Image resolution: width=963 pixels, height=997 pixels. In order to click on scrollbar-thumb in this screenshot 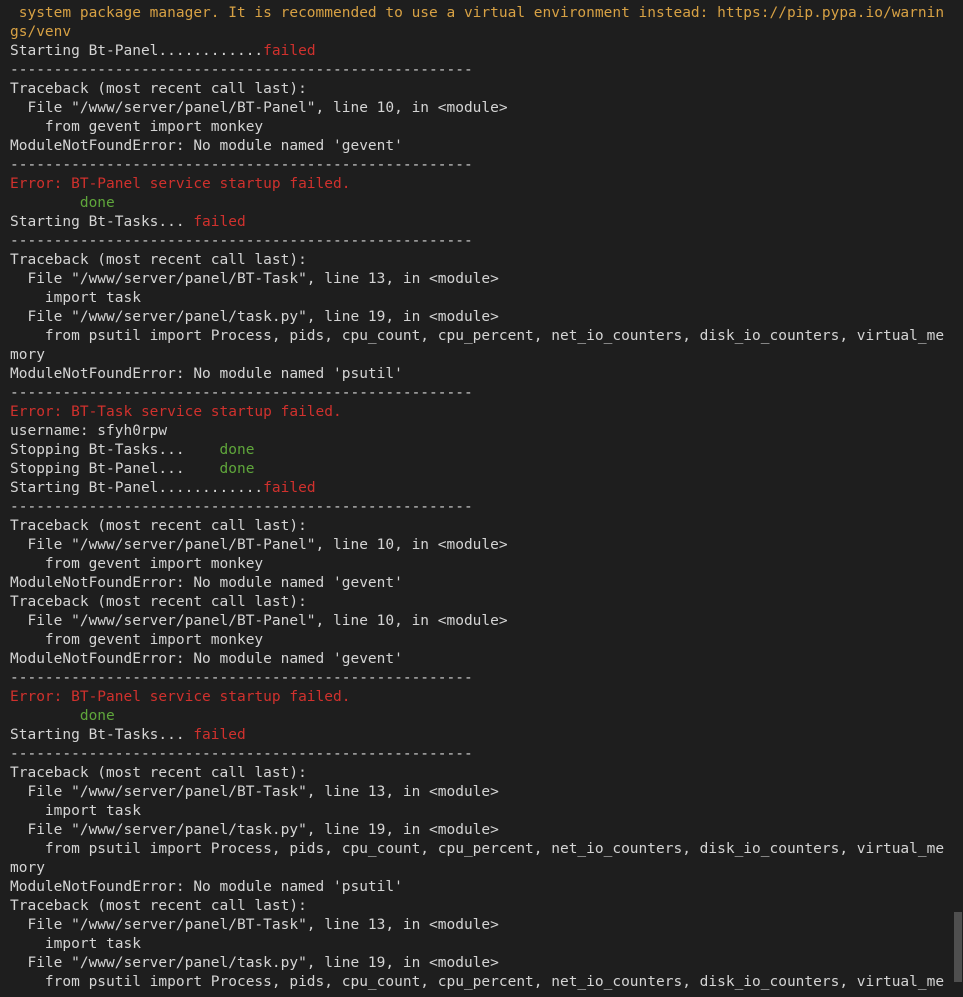, I will do `click(958, 947)`.